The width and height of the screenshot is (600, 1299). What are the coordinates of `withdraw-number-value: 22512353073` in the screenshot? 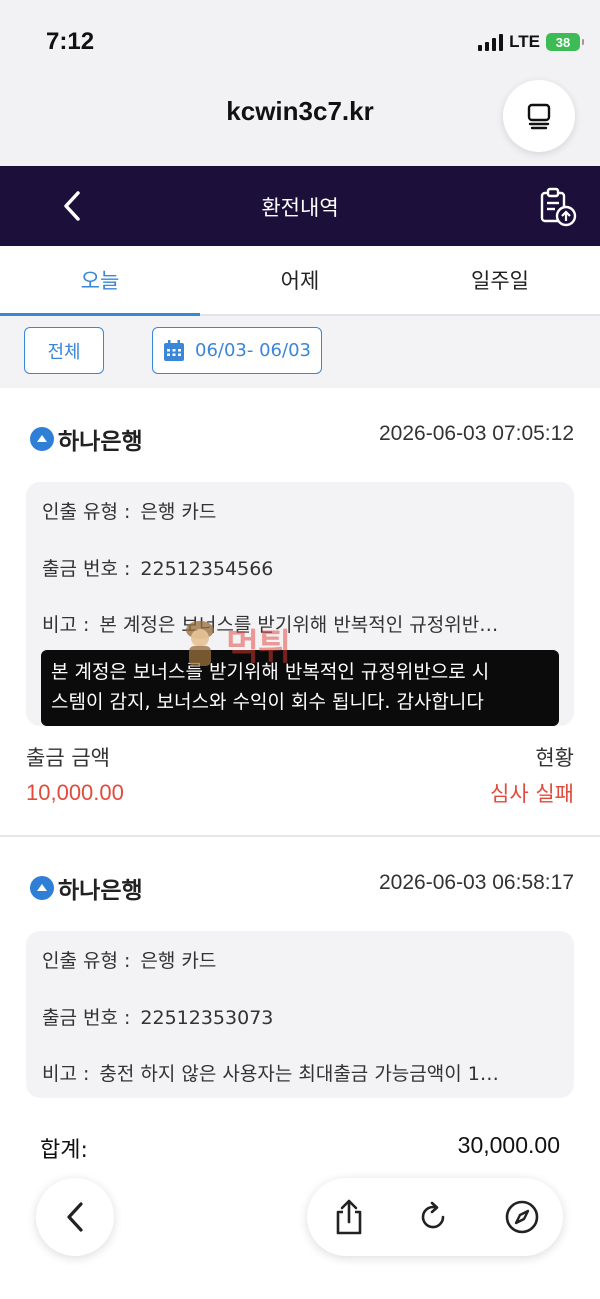 It's located at (207, 1018).